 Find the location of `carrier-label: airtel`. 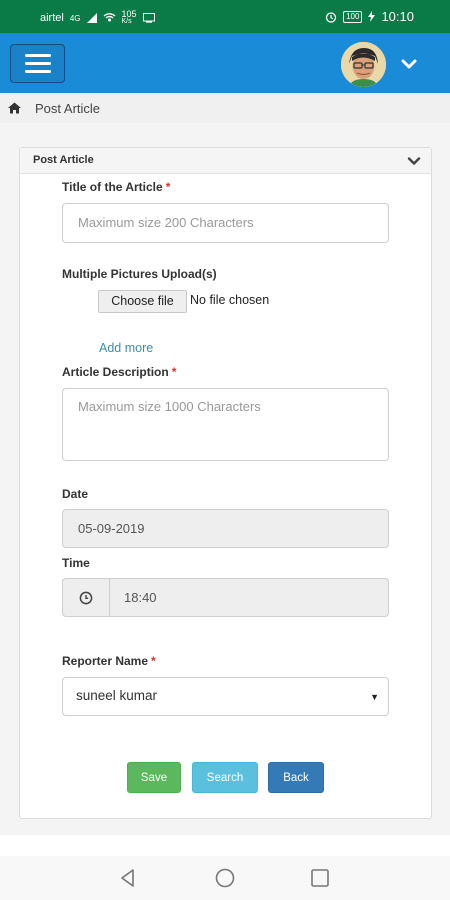

carrier-label: airtel is located at coordinates (52, 18).